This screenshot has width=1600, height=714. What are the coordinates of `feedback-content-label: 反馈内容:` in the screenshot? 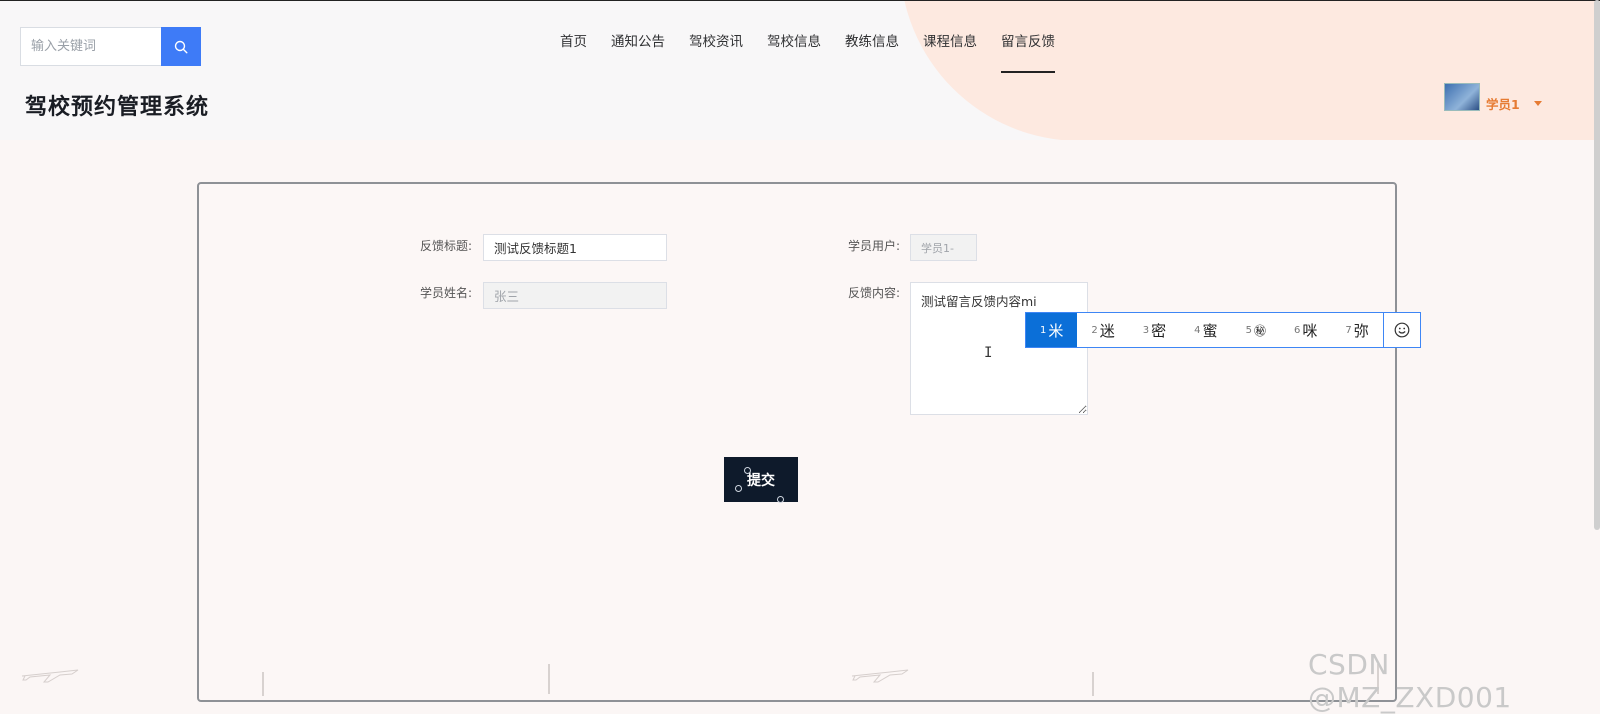 It's located at (874, 293).